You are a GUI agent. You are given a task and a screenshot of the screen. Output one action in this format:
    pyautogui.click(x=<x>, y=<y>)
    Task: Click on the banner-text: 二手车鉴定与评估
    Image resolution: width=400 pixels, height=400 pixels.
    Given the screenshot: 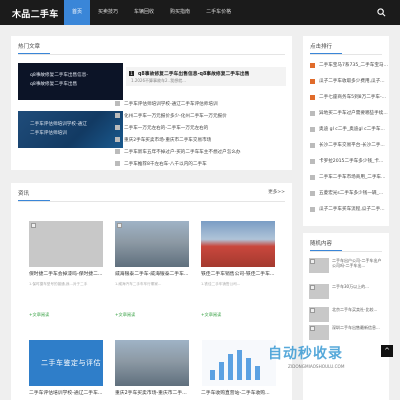 What is the action you would take?
    pyautogui.click(x=71, y=363)
    